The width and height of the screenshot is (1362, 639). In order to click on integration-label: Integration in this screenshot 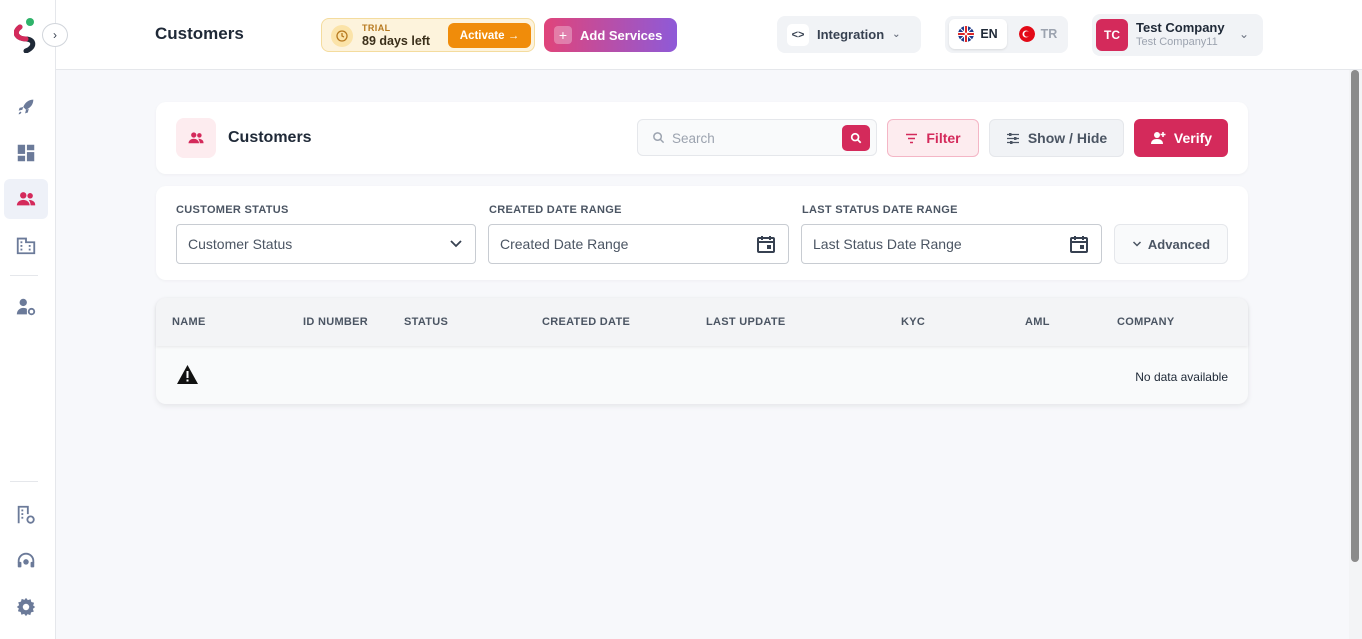, I will do `click(851, 34)`.